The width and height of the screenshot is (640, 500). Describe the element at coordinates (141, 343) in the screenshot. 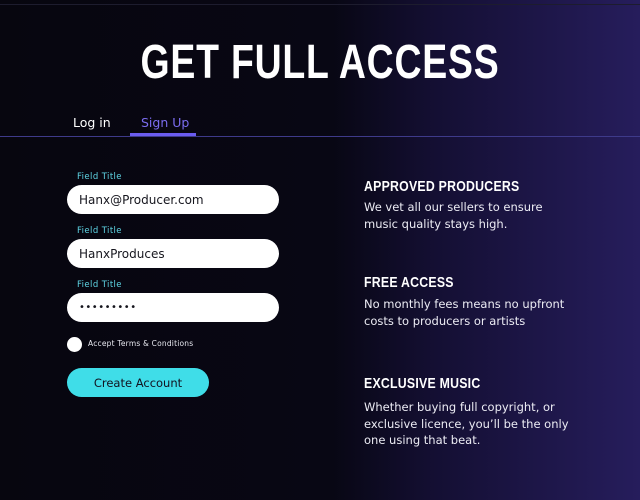

I see `terms-label: Accept Terms & Conditions` at that location.